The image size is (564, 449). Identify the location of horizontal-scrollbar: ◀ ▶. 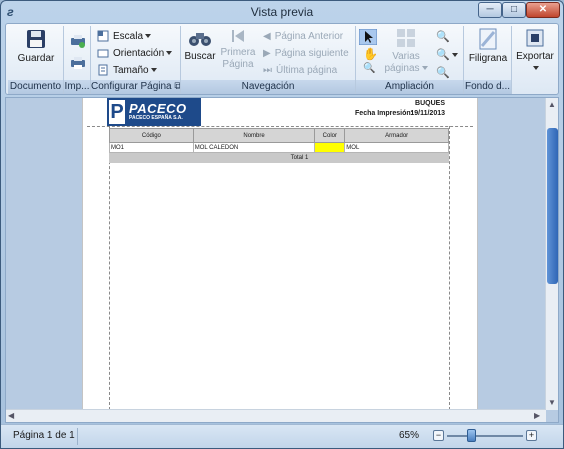
(276, 415).